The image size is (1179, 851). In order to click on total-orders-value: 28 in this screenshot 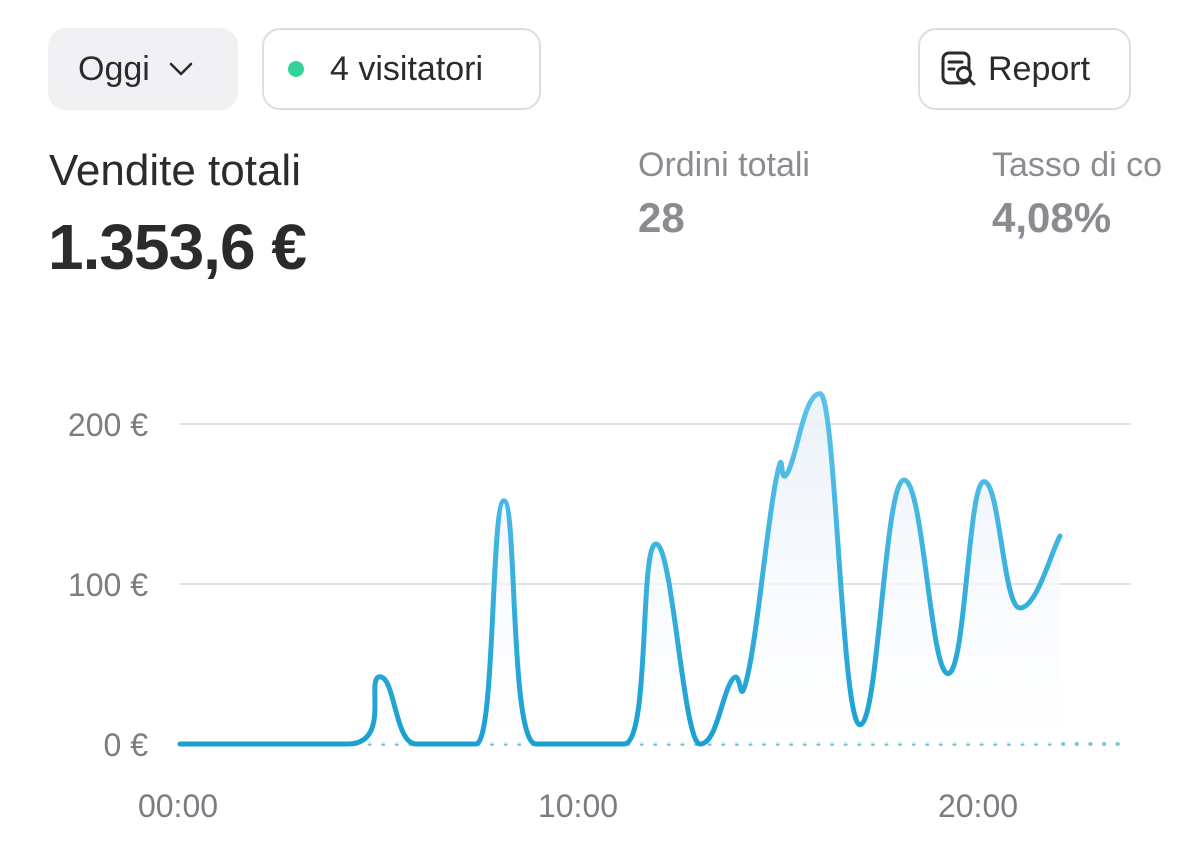, I will do `click(661, 217)`.